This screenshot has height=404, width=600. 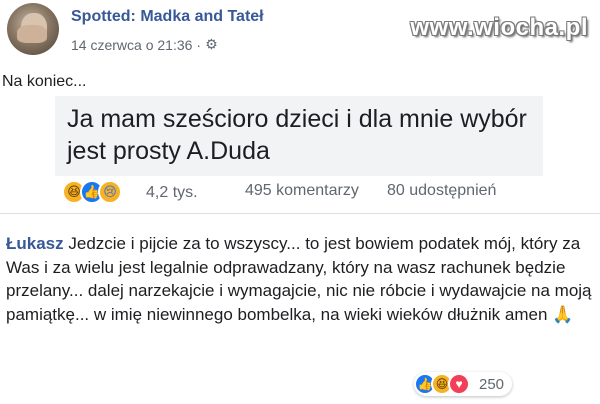 I want to click on sad-icon: 😢, so click(x=110, y=192).